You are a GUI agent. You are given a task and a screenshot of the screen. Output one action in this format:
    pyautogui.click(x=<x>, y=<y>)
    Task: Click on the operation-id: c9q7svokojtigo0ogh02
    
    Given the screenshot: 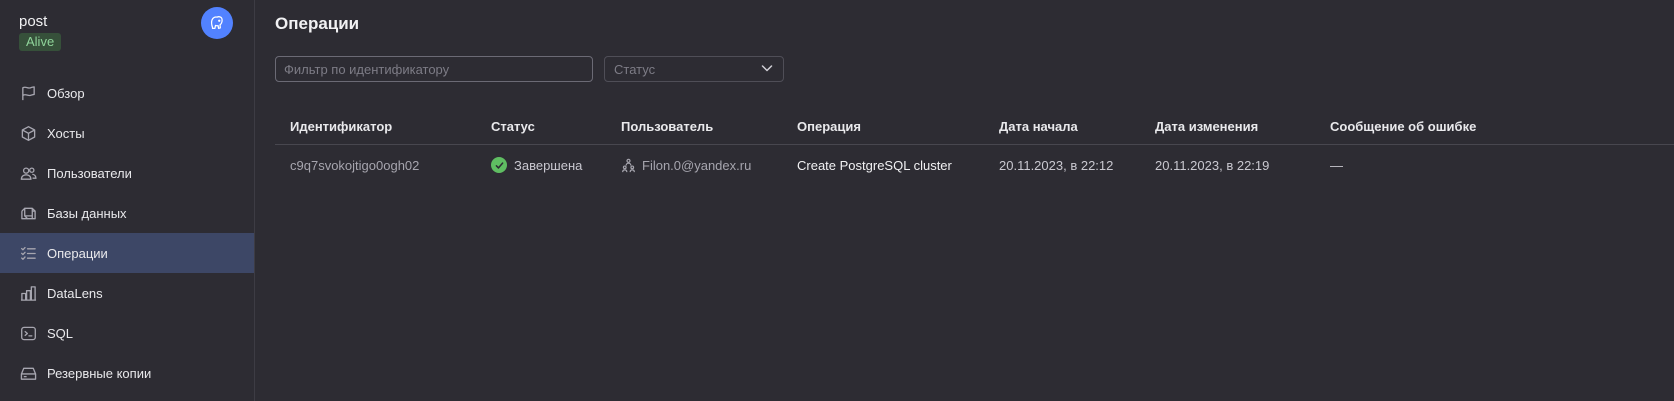 What is the action you would take?
    pyautogui.click(x=355, y=165)
    